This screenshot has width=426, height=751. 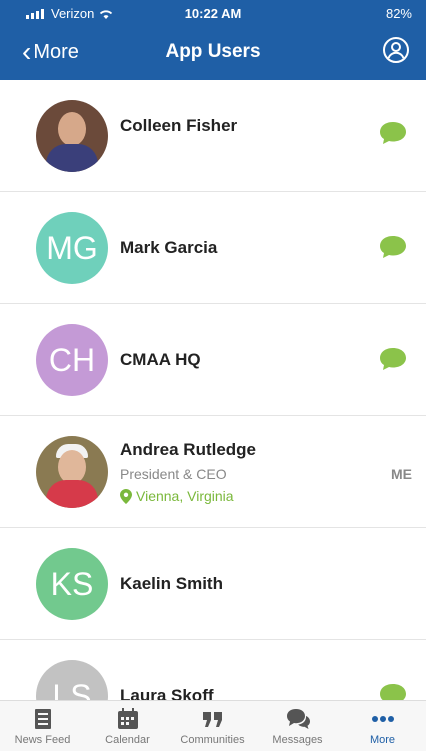 I want to click on user-name: CMAA HQ, so click(x=160, y=359).